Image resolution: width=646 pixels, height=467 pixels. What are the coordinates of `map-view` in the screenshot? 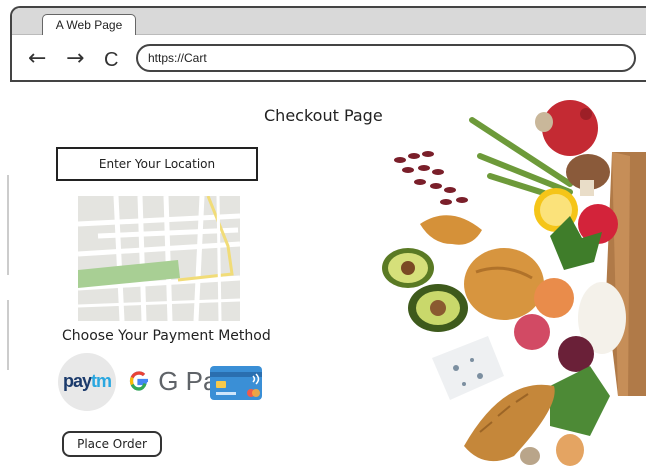 It's located at (159, 258).